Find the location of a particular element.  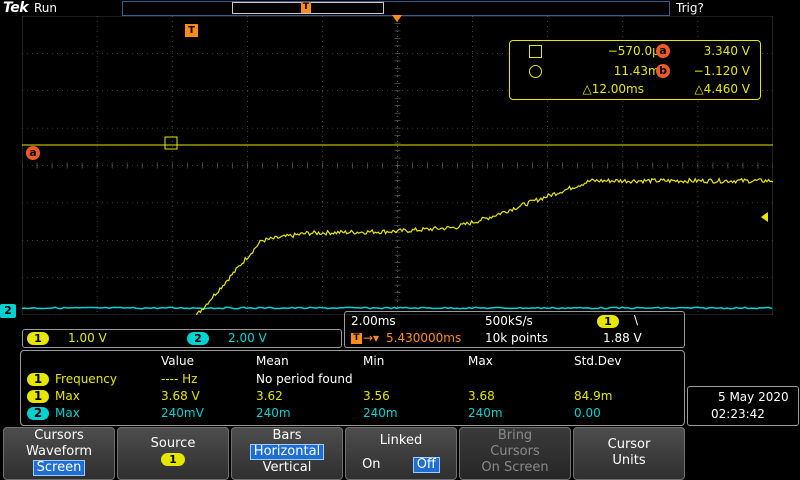

trigger-arrow-icon: →▾ is located at coordinates (371, 338).